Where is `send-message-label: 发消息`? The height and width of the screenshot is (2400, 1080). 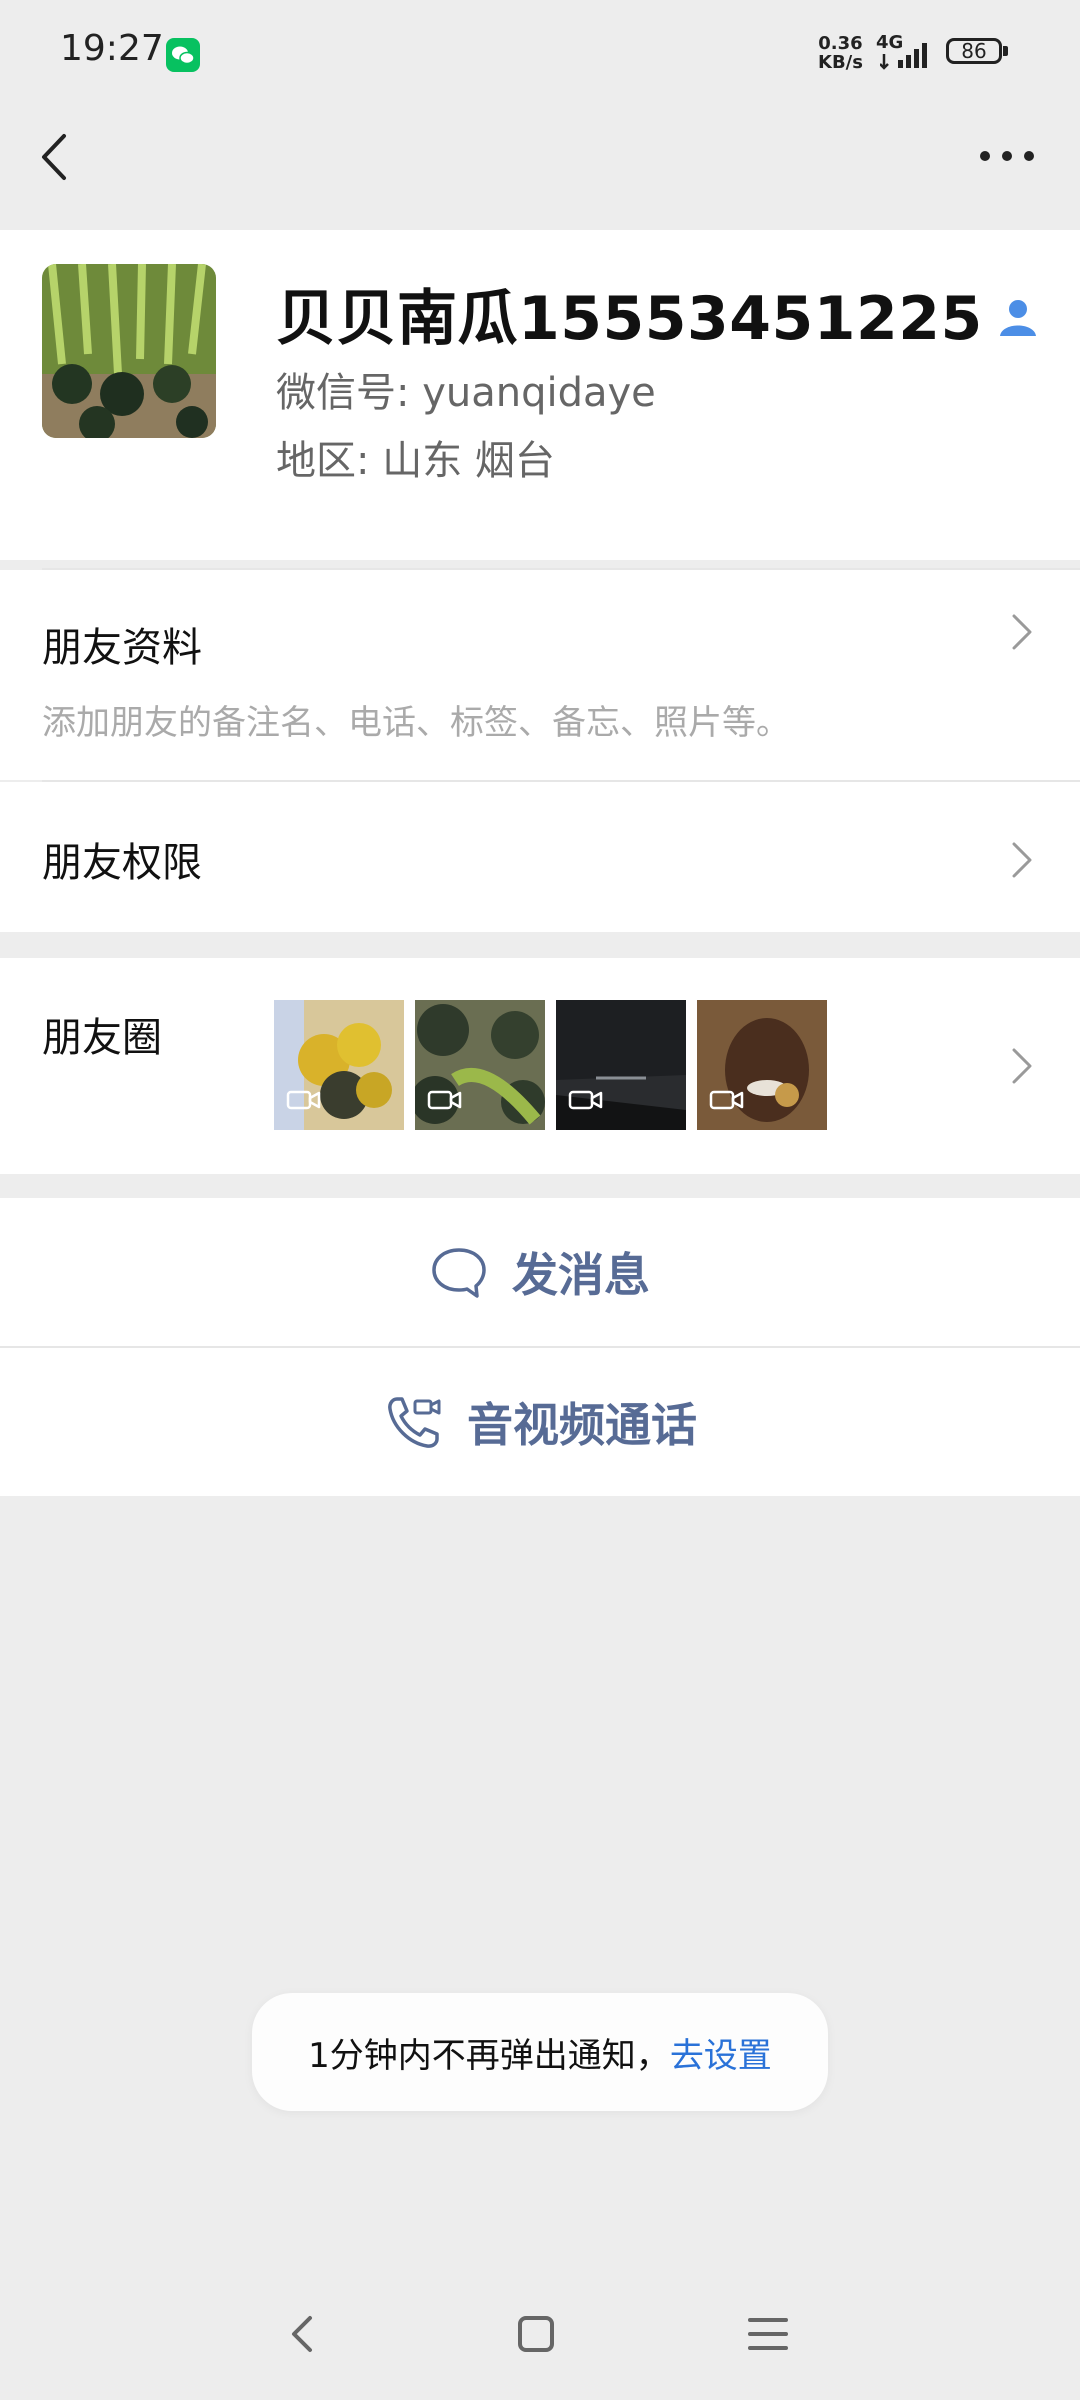
send-message-label: 发消息 is located at coordinates (581, 1275).